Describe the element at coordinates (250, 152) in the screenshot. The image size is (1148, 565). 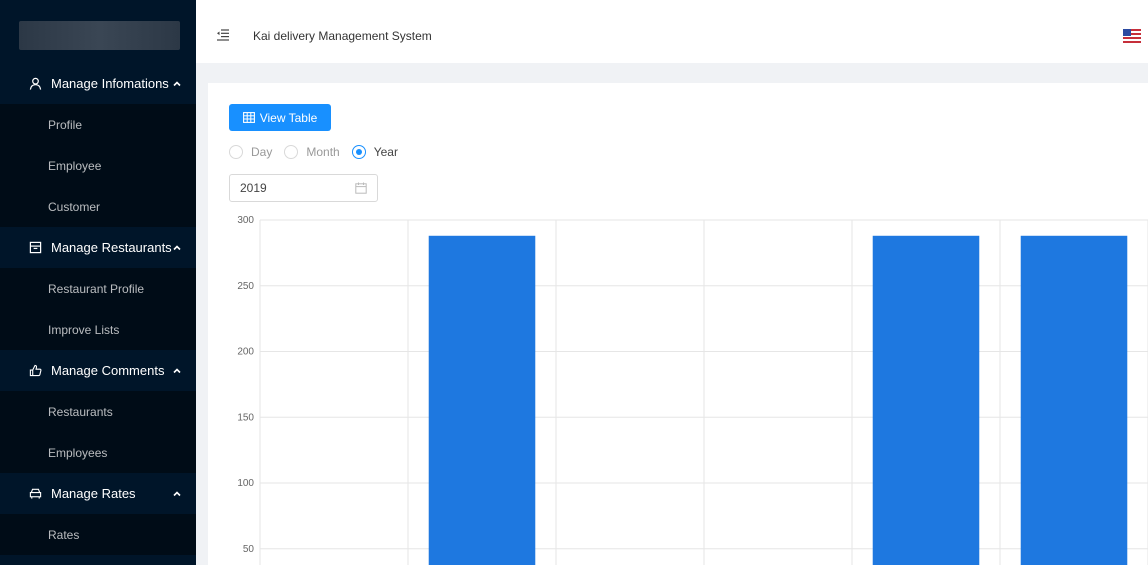
I see `radio-day: Day` at that location.